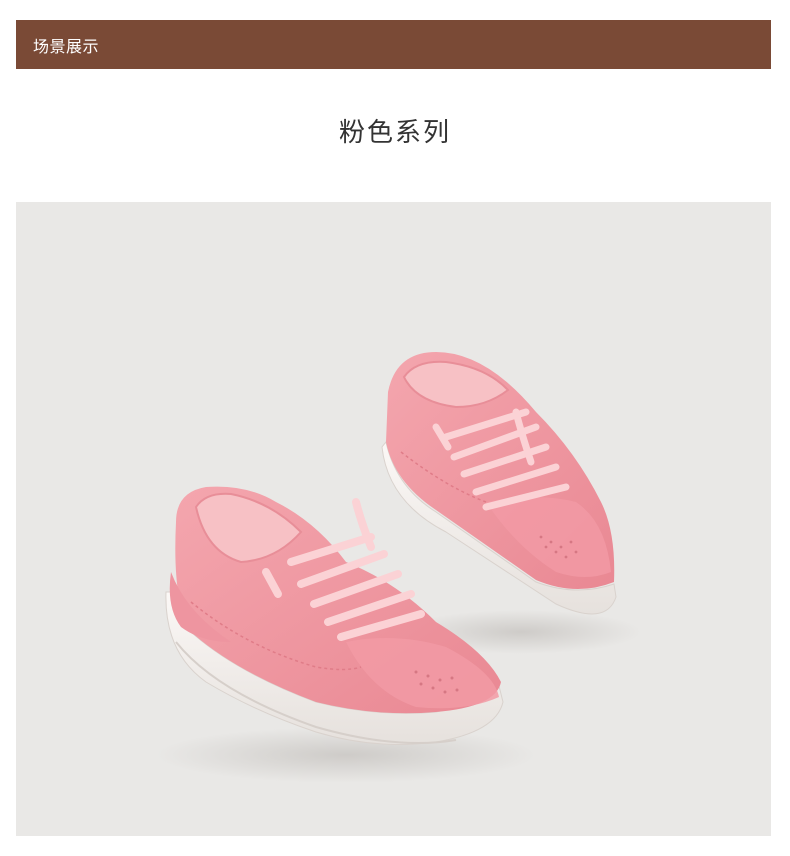  I want to click on section-header-label: 场景展示, so click(66, 46).